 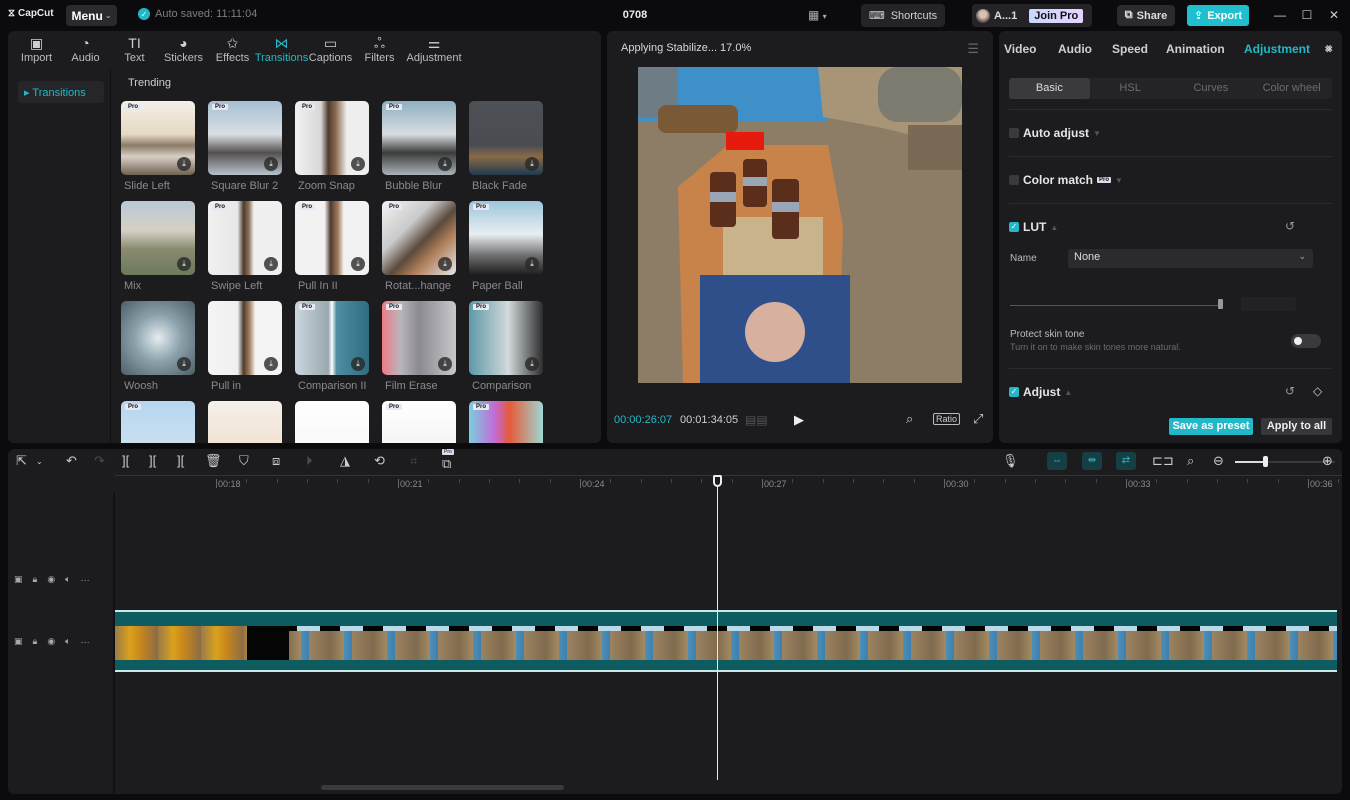 I want to click on tab-video: Video, so click(x=1018, y=49).